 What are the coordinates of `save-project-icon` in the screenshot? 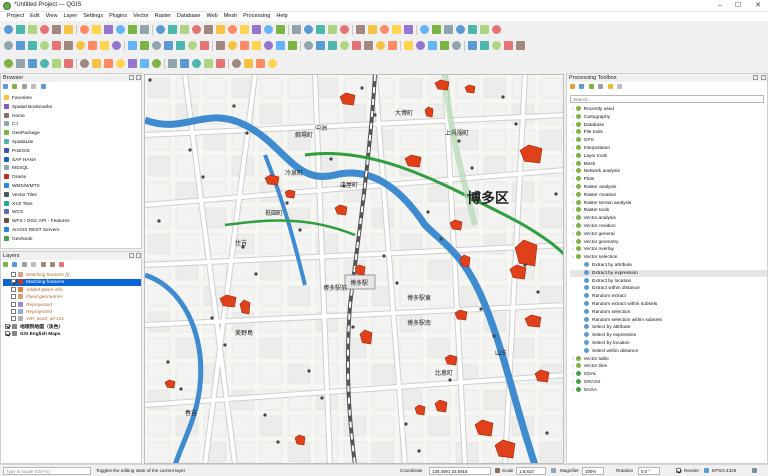 It's located at (368, 45).